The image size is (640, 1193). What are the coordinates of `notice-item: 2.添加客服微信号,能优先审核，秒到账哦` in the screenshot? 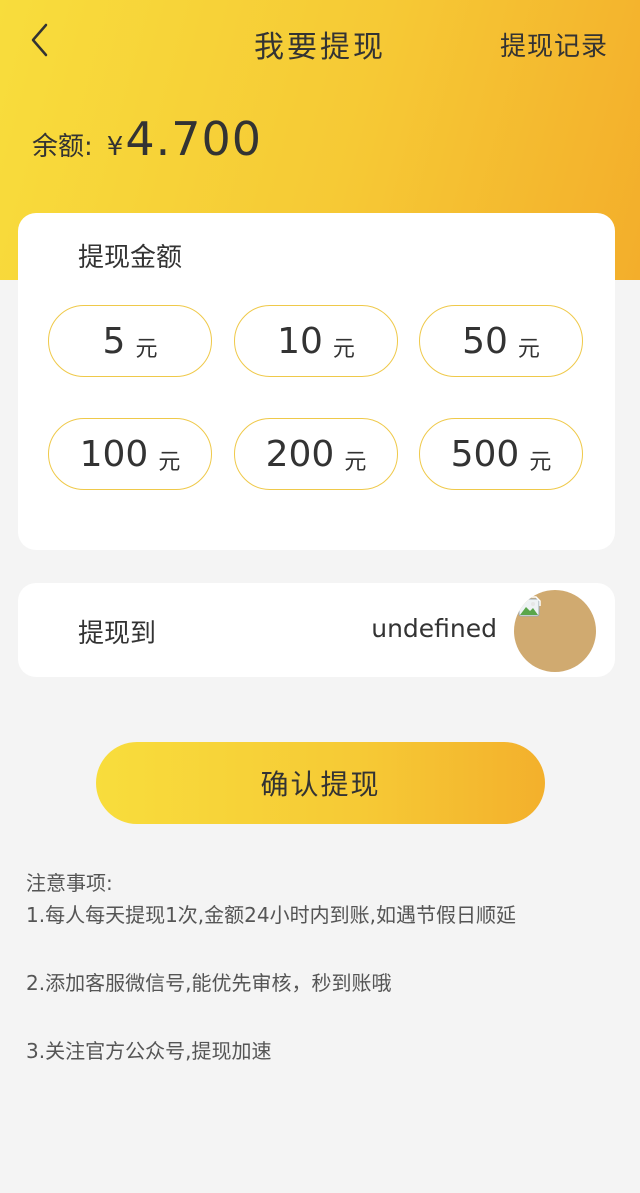 It's located at (209, 983).